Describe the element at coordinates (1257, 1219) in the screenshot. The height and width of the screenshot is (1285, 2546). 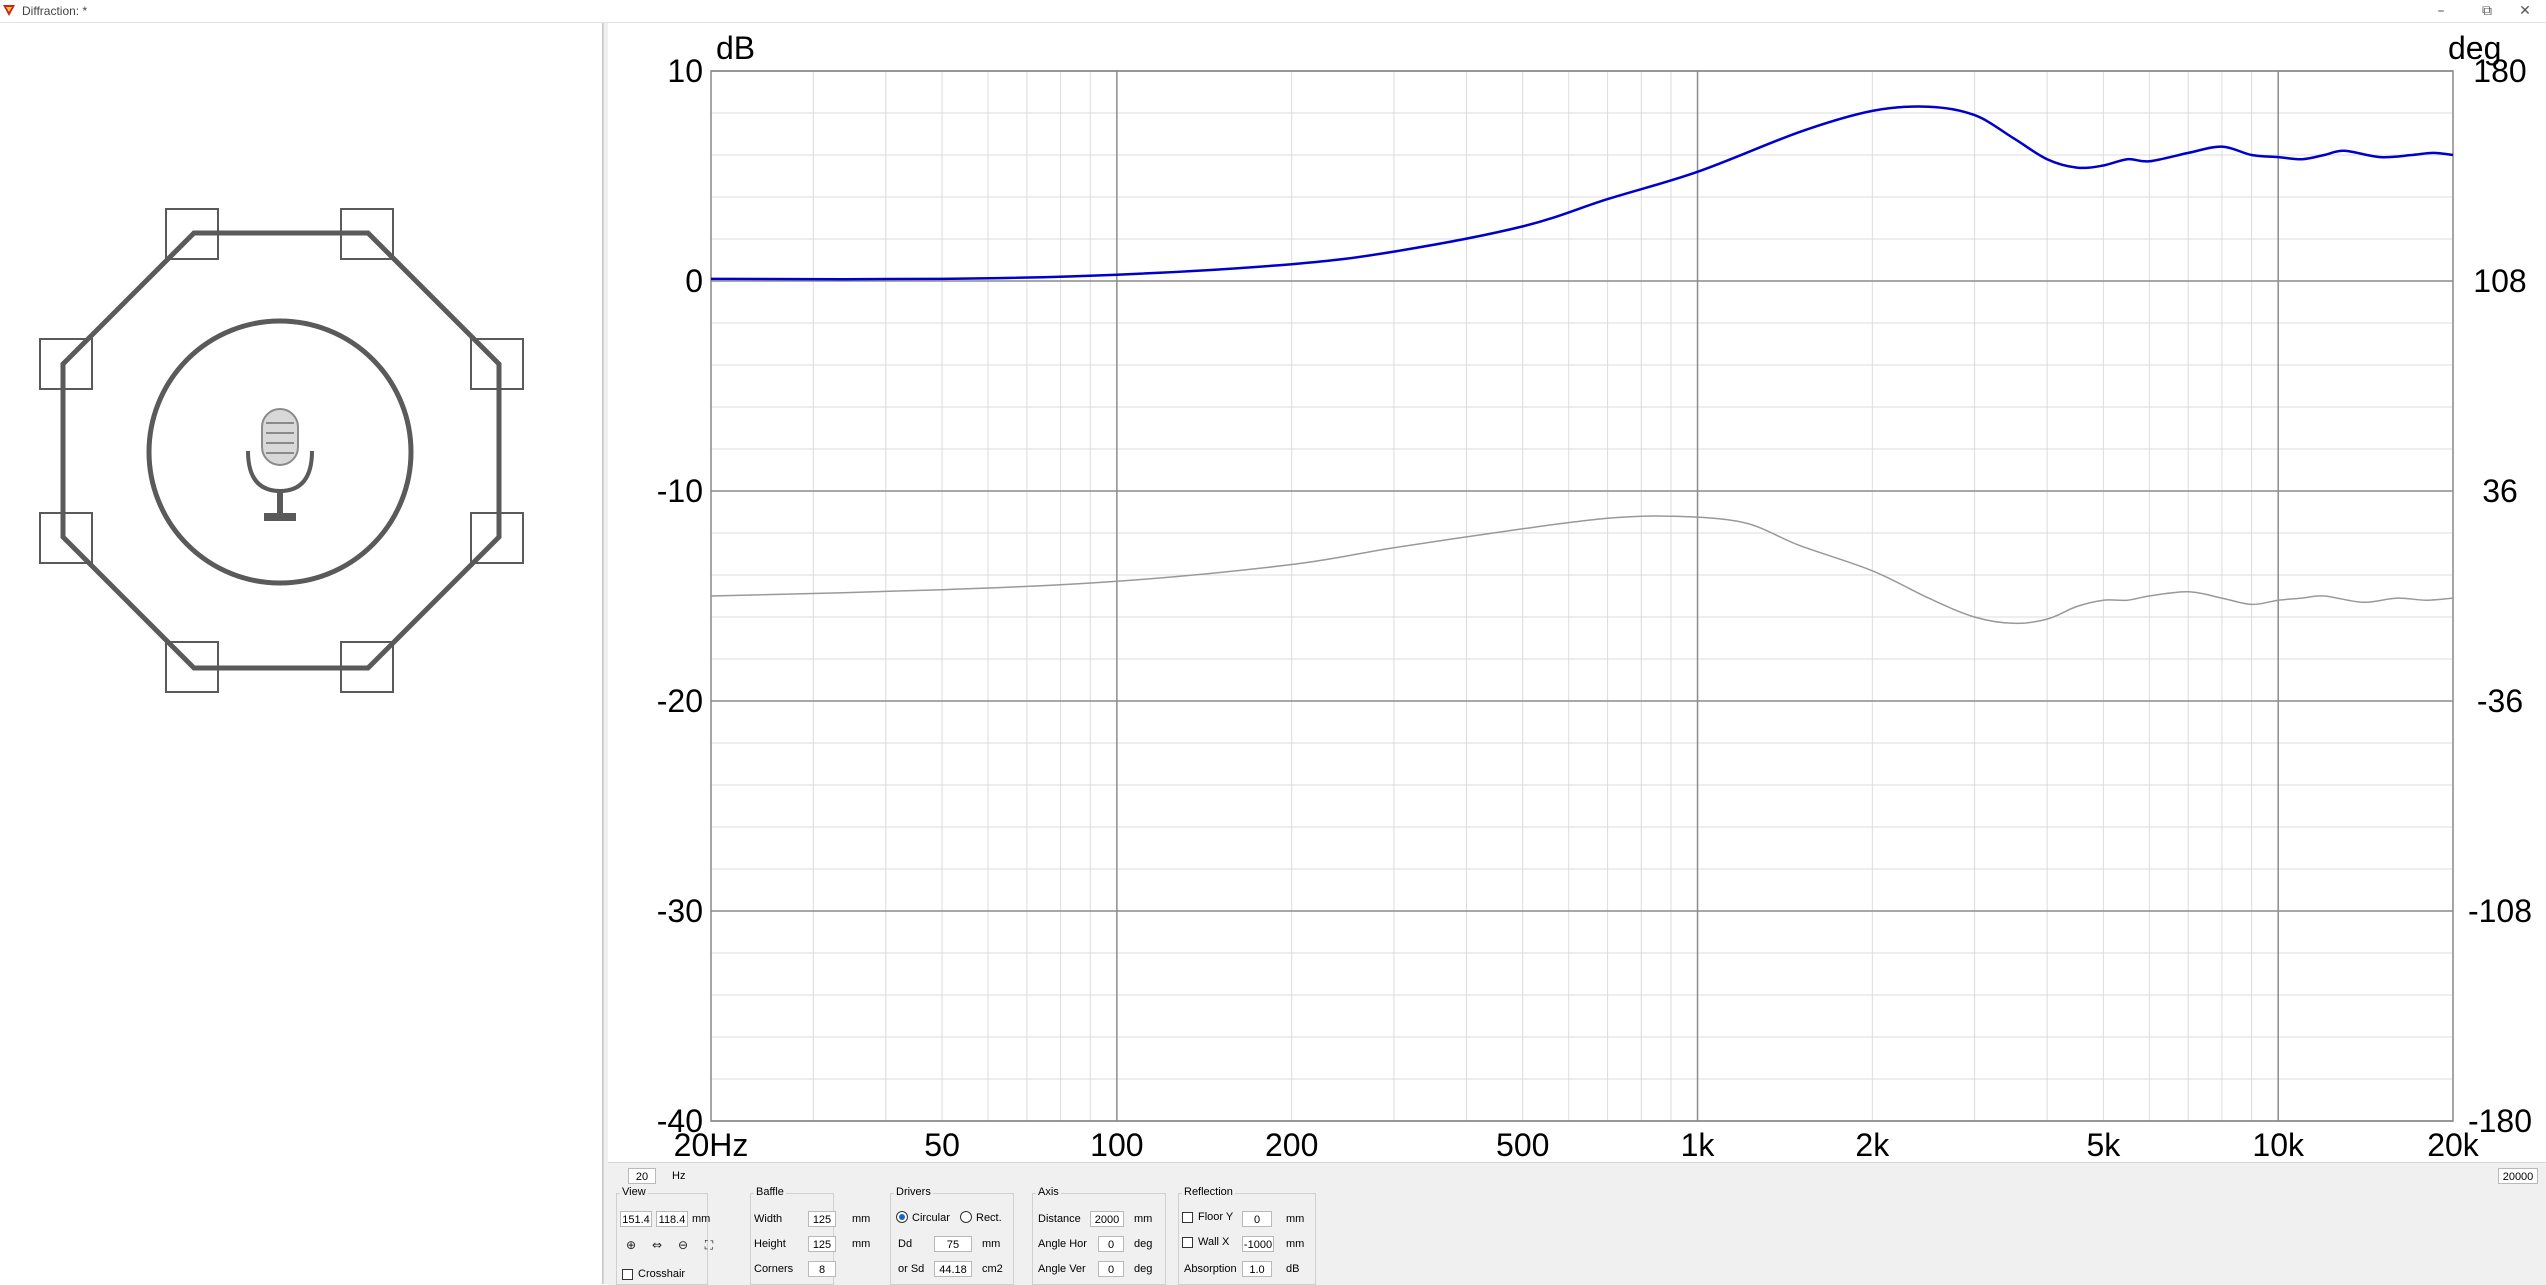
I see `floor-input: 0` at that location.